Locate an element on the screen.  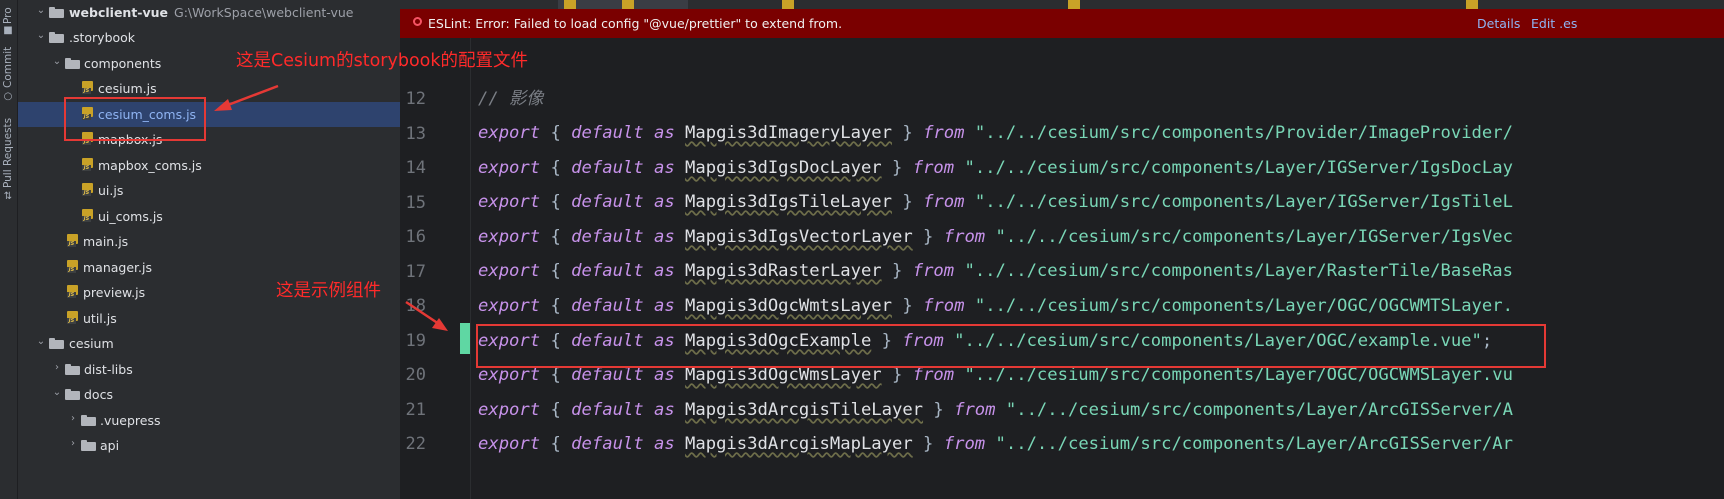
tree-row-docs: ⌄ docs is located at coordinates (209, 394).